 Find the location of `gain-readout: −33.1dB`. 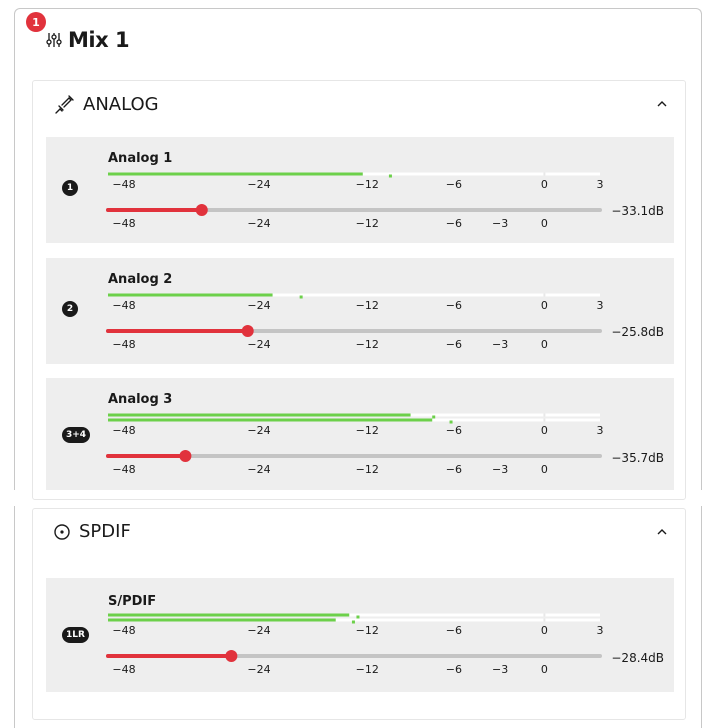

gain-readout: −33.1dB is located at coordinates (637, 211).